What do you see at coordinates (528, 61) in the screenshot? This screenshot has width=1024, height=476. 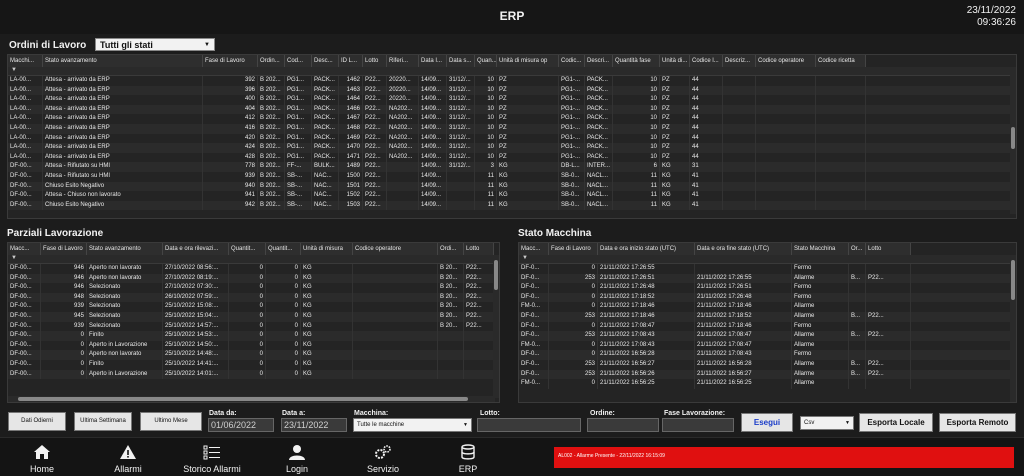 I see `column-header: Unità di misura op` at bounding box center [528, 61].